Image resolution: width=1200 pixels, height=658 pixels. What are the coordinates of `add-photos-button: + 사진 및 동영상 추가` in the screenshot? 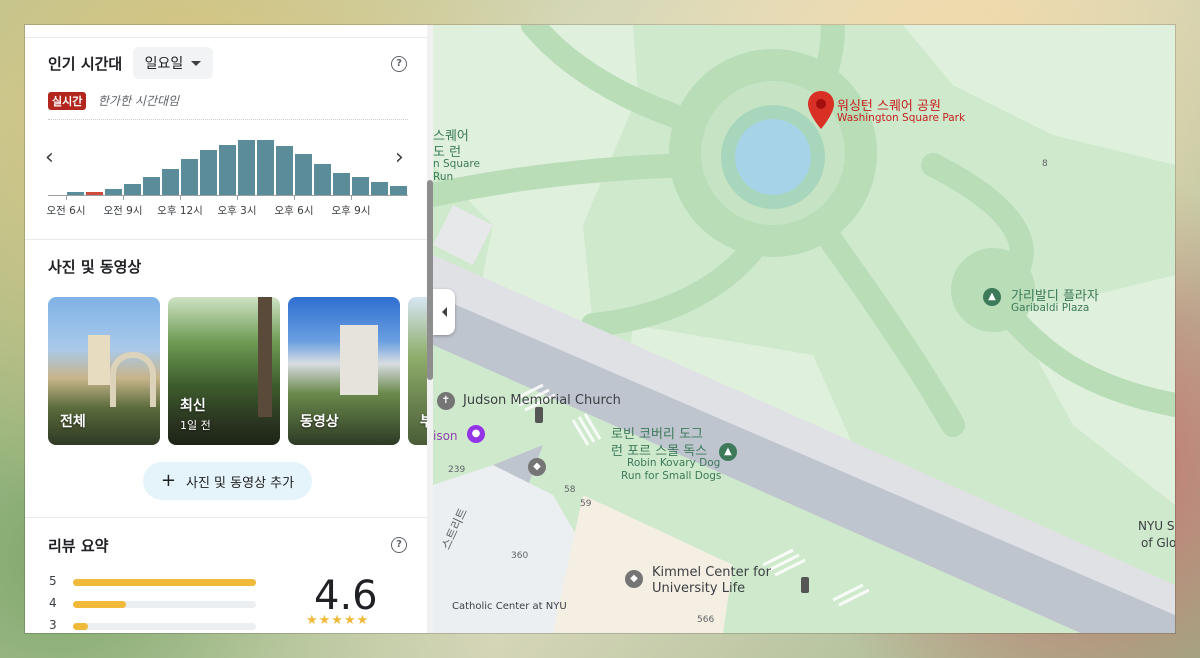 It's located at (227, 481).